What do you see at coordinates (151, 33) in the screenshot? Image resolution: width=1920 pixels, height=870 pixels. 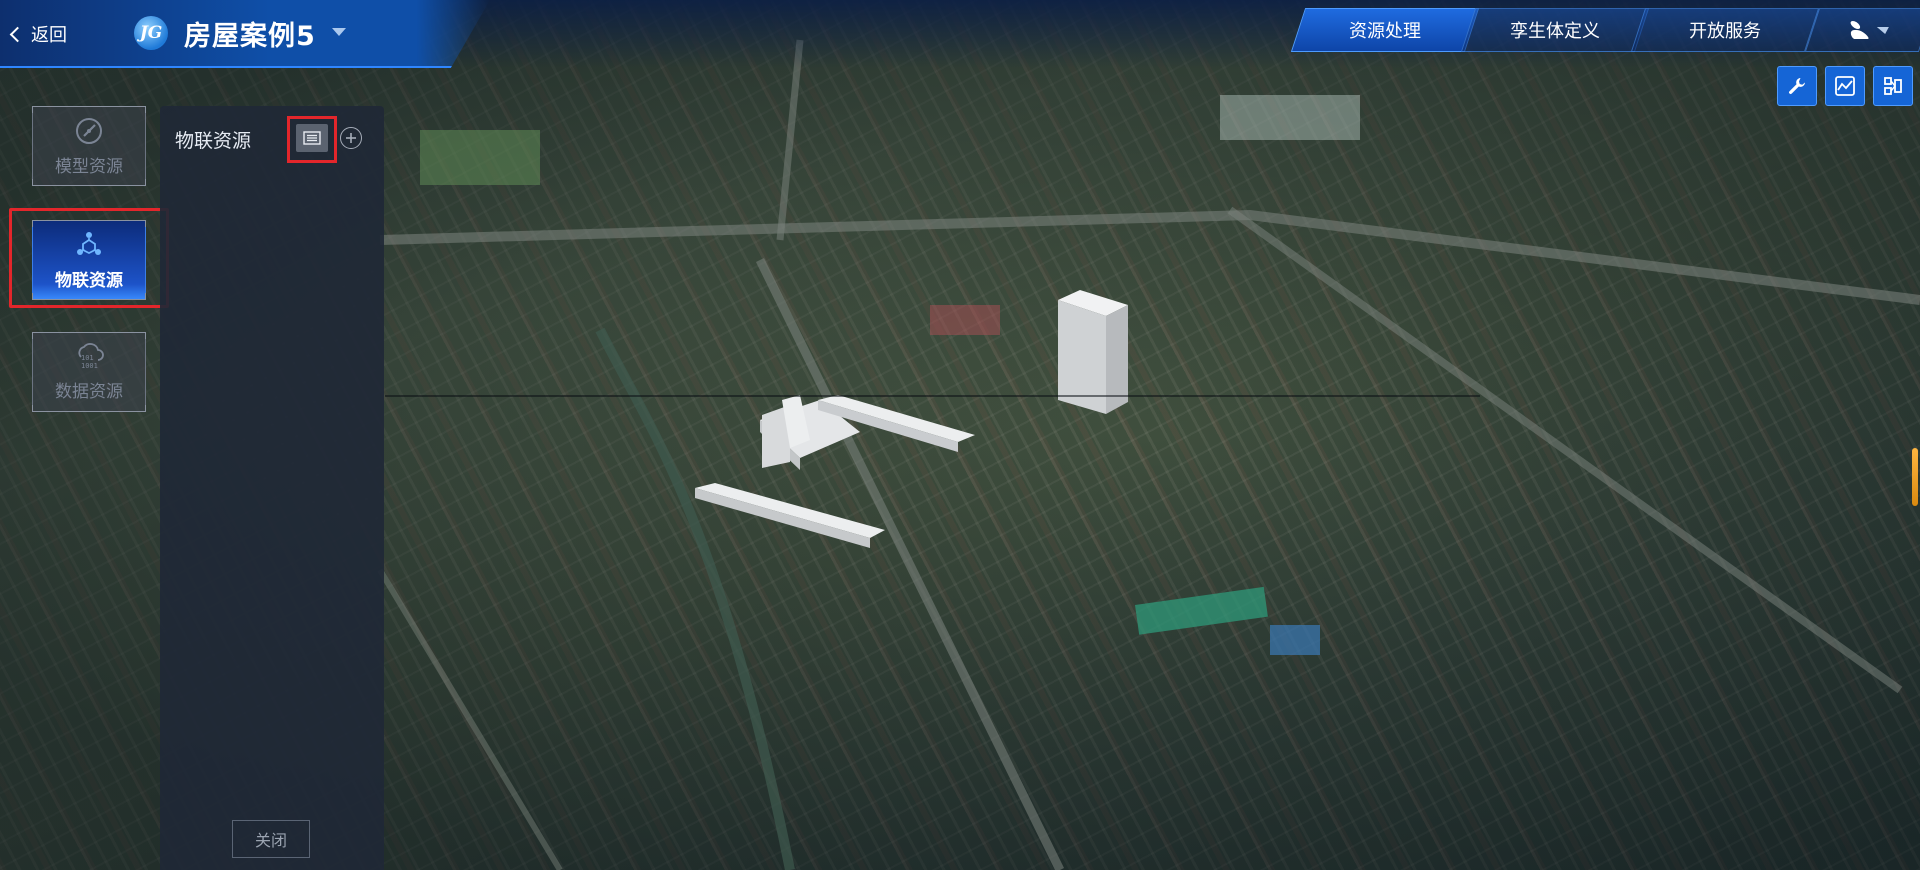 I see `app-logo: JG` at bounding box center [151, 33].